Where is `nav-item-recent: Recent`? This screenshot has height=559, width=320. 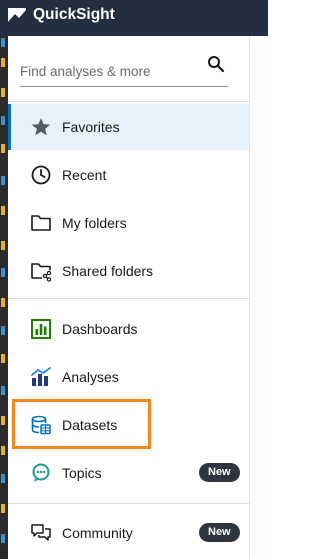
nav-item-recent: Recent is located at coordinates (128, 175).